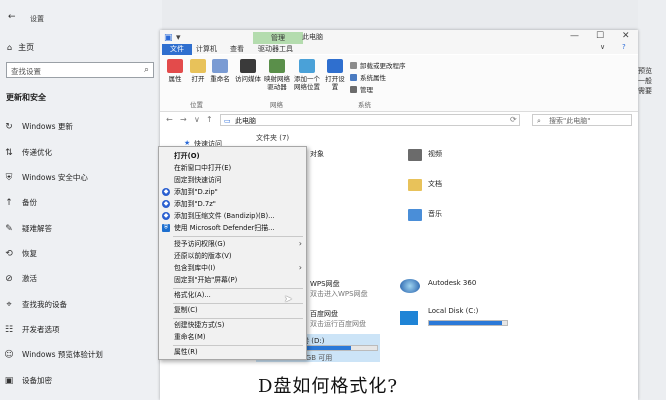  I want to click on title-and-tabs: ▣ ▾ 管理 此电脑 — ☐ ✕ 文件 计算机 查看 驱动器工具 ∨ ?, so click(399, 42).